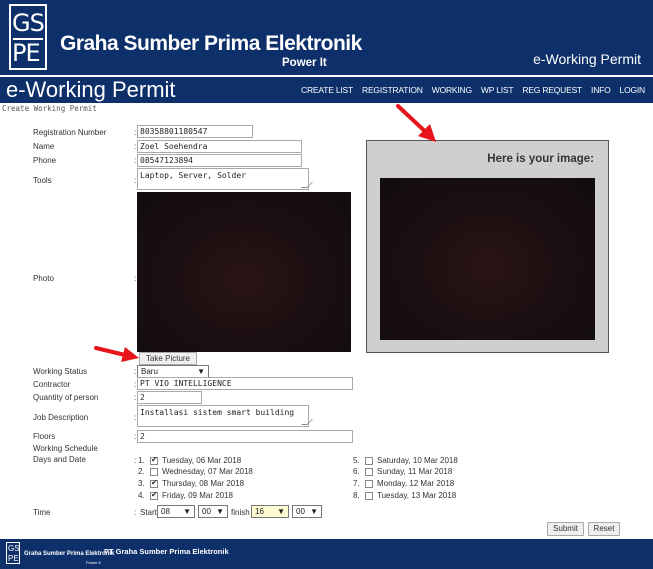 Image resolution: width=653 pixels, height=569 pixels. I want to click on day-label: Friday, 09 Mar 2018, so click(197, 495).